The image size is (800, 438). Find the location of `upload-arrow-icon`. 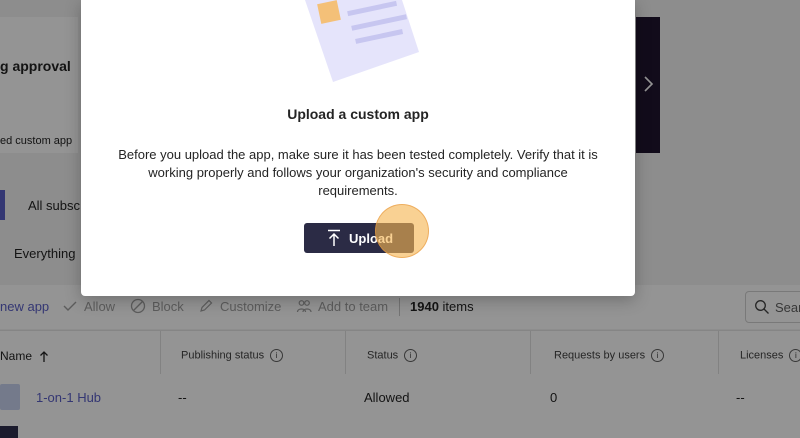

upload-arrow-icon is located at coordinates (334, 237).